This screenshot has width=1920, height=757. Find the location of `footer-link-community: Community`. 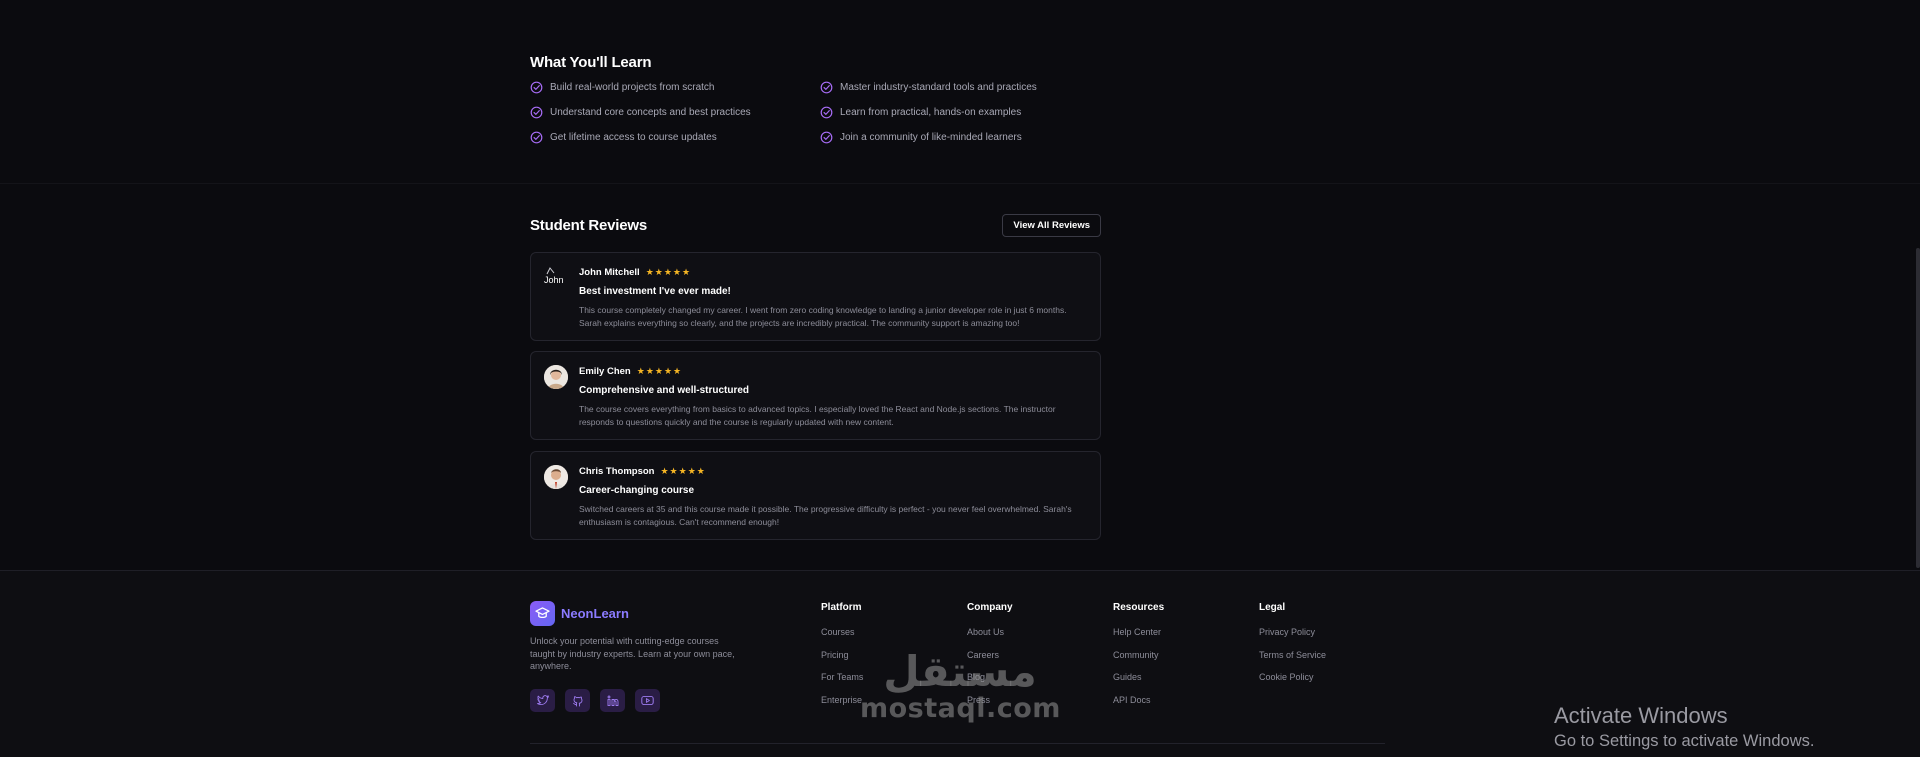

footer-link-community: Community is located at coordinates (1138, 655).